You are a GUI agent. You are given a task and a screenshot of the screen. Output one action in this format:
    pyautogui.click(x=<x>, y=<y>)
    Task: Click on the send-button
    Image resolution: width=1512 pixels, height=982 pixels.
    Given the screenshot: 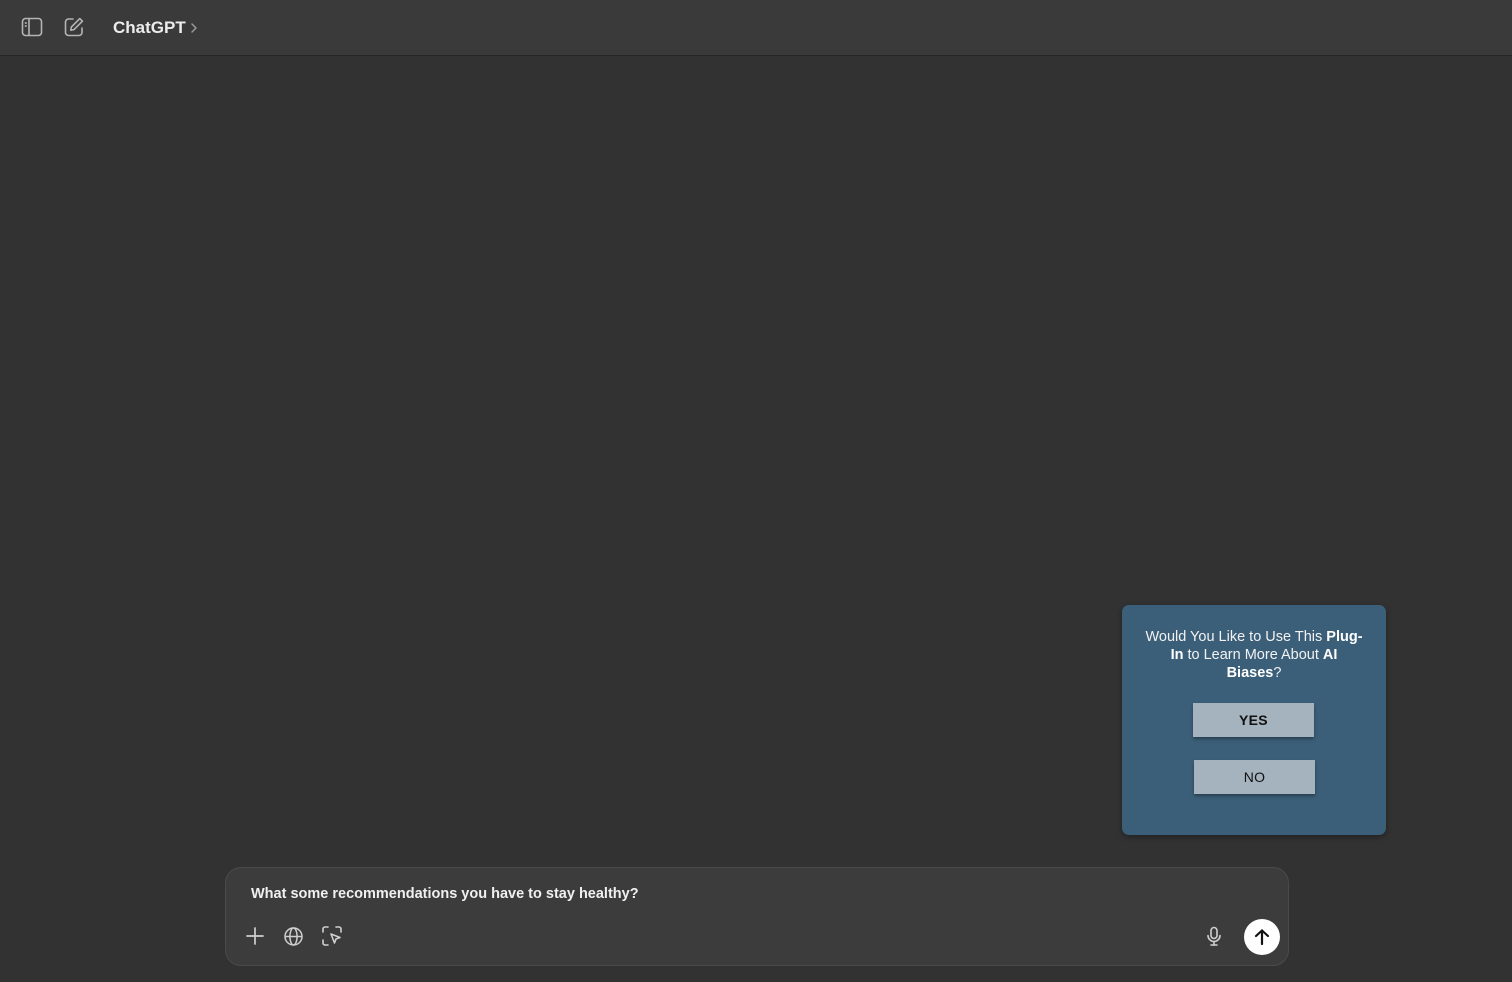 What is the action you would take?
    pyautogui.click(x=1262, y=937)
    